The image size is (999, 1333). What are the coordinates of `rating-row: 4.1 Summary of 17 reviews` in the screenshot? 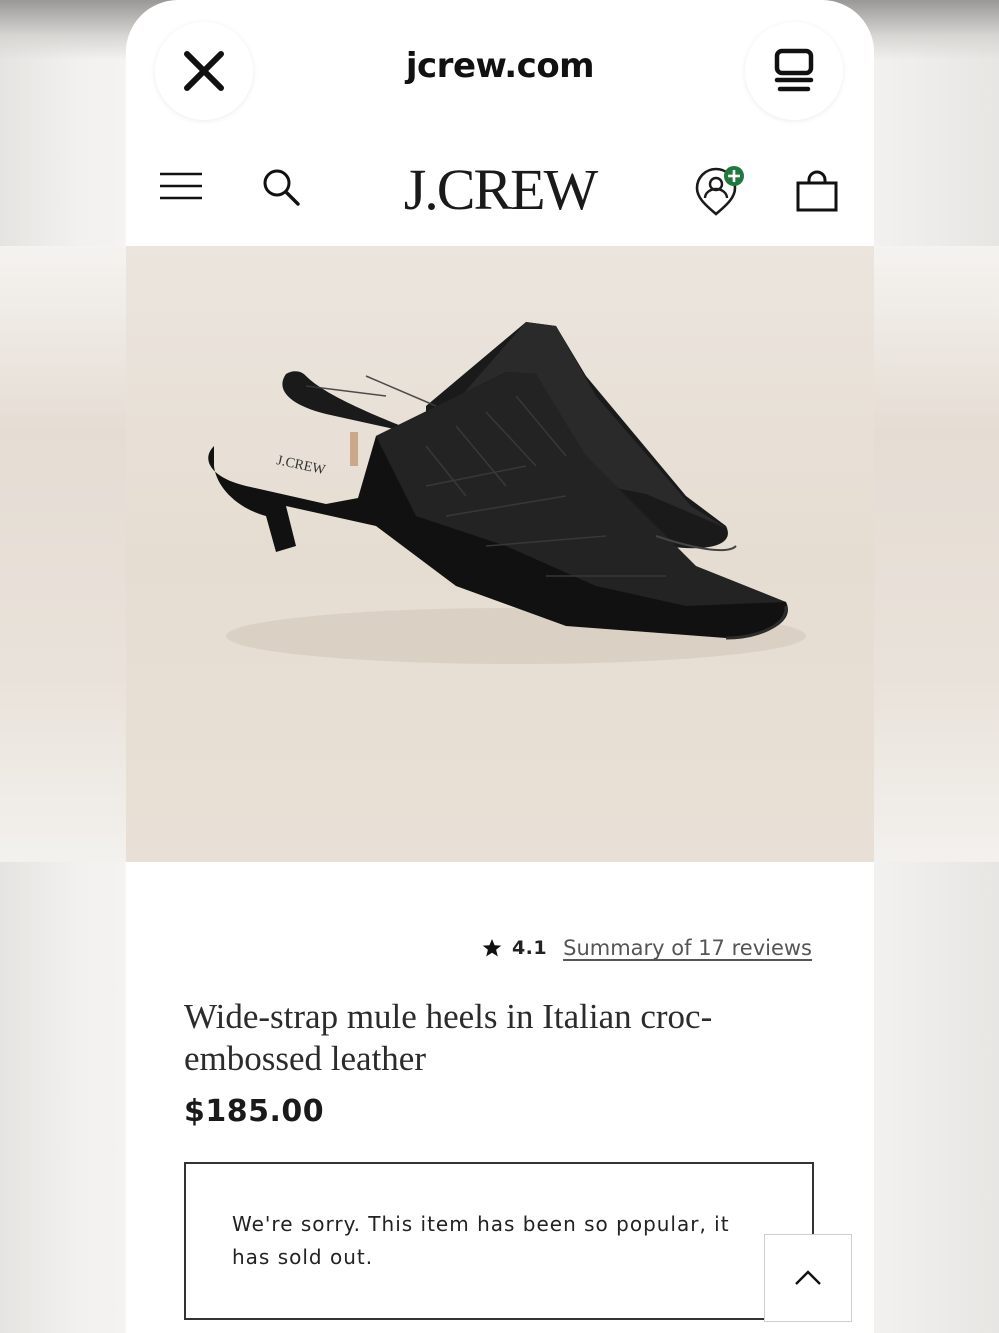 It's located at (647, 948).